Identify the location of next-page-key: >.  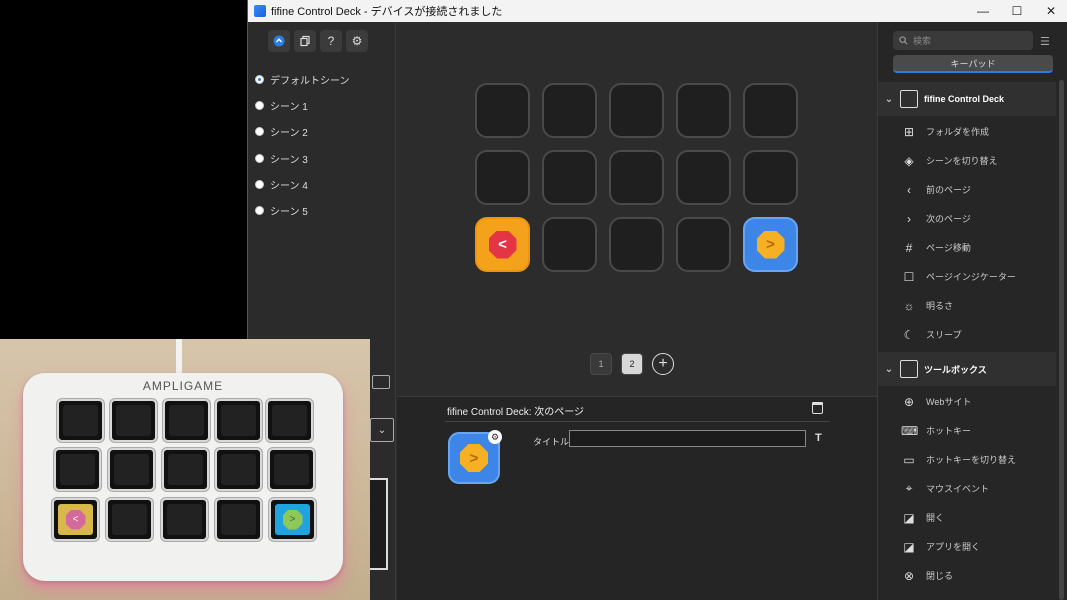
(770, 244).